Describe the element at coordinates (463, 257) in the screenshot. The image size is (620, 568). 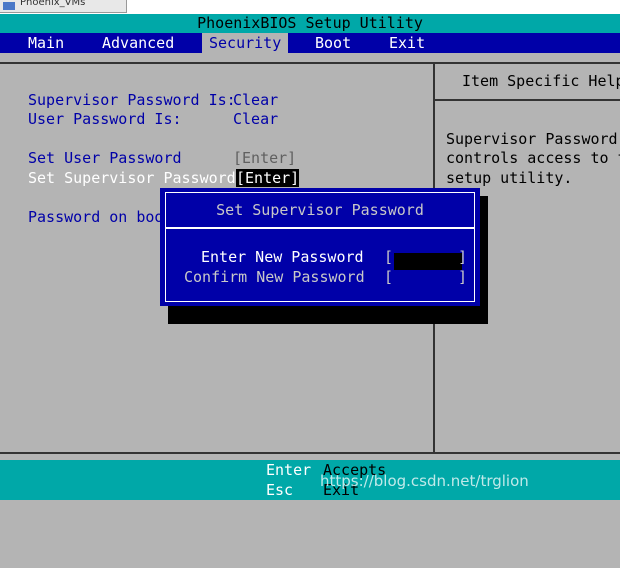
I see `new-password-bracket-close: ]` at that location.